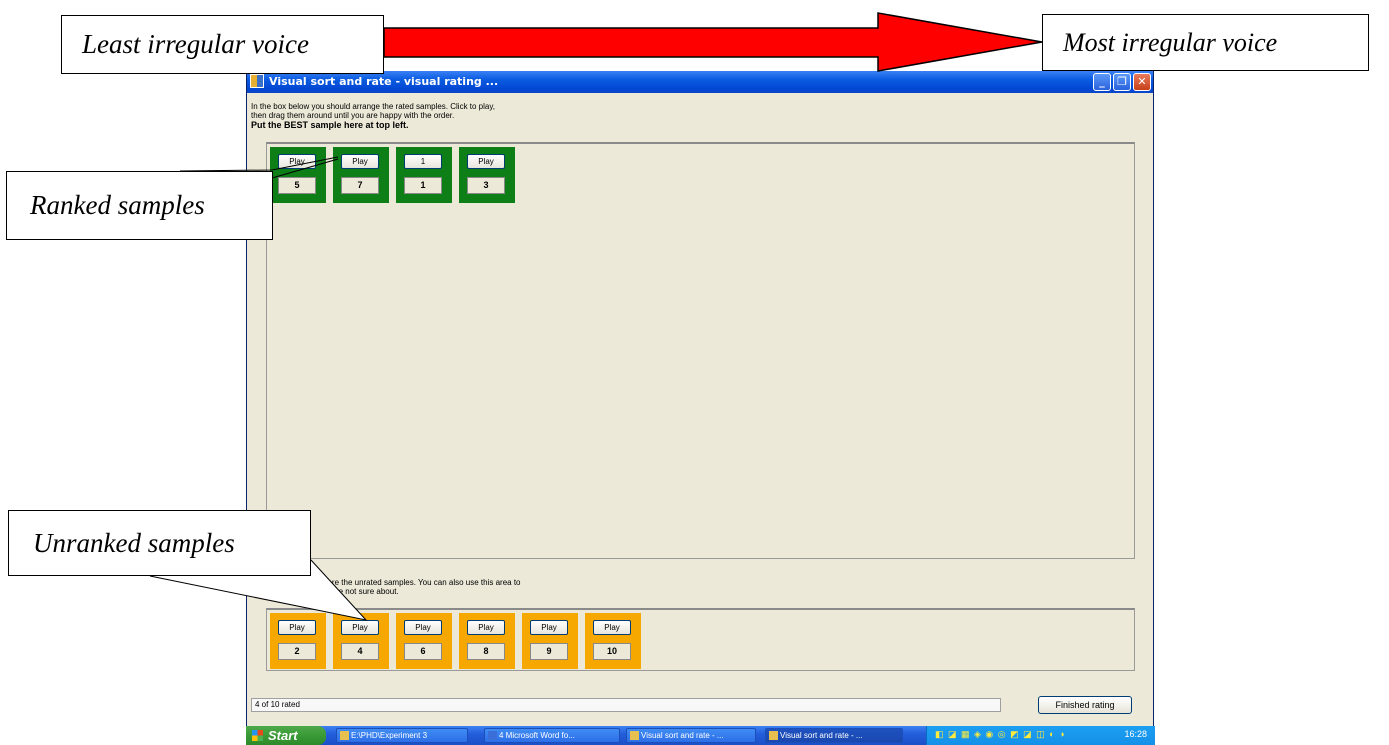  Describe the element at coordinates (257, 735) in the screenshot. I see `windows-logo-icon` at that location.